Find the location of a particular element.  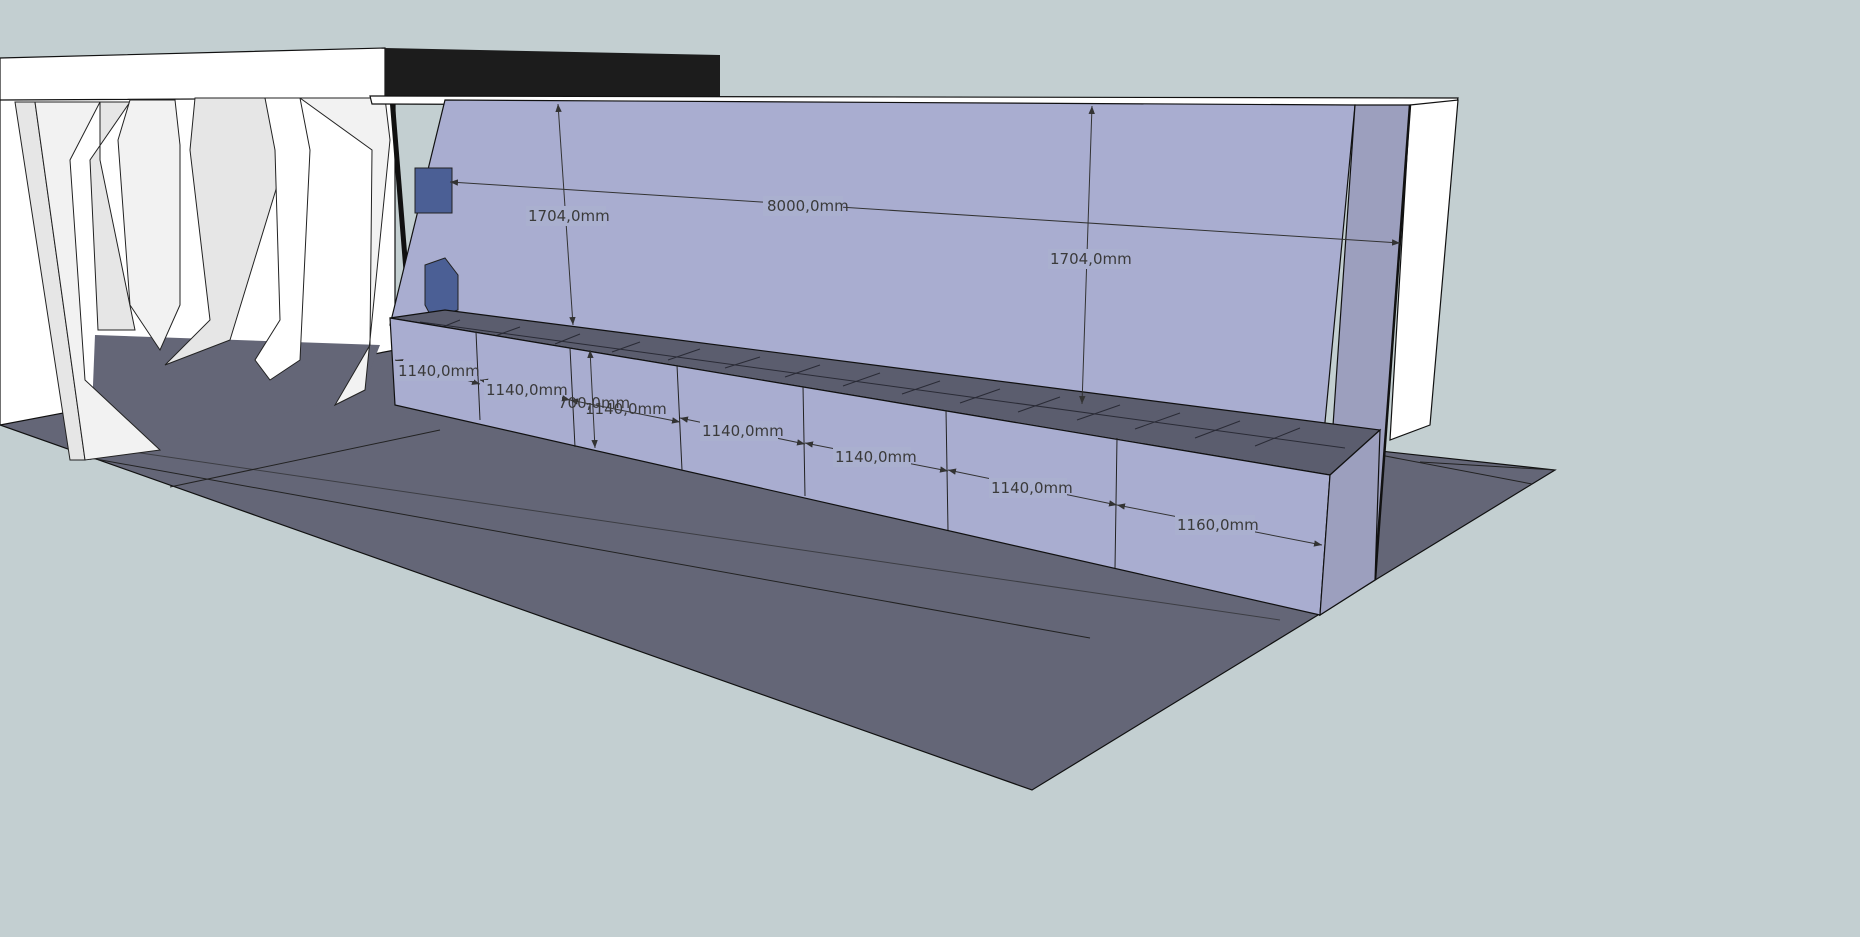

dim-label-module-2: 1140,0mm is located at coordinates (526, 390).